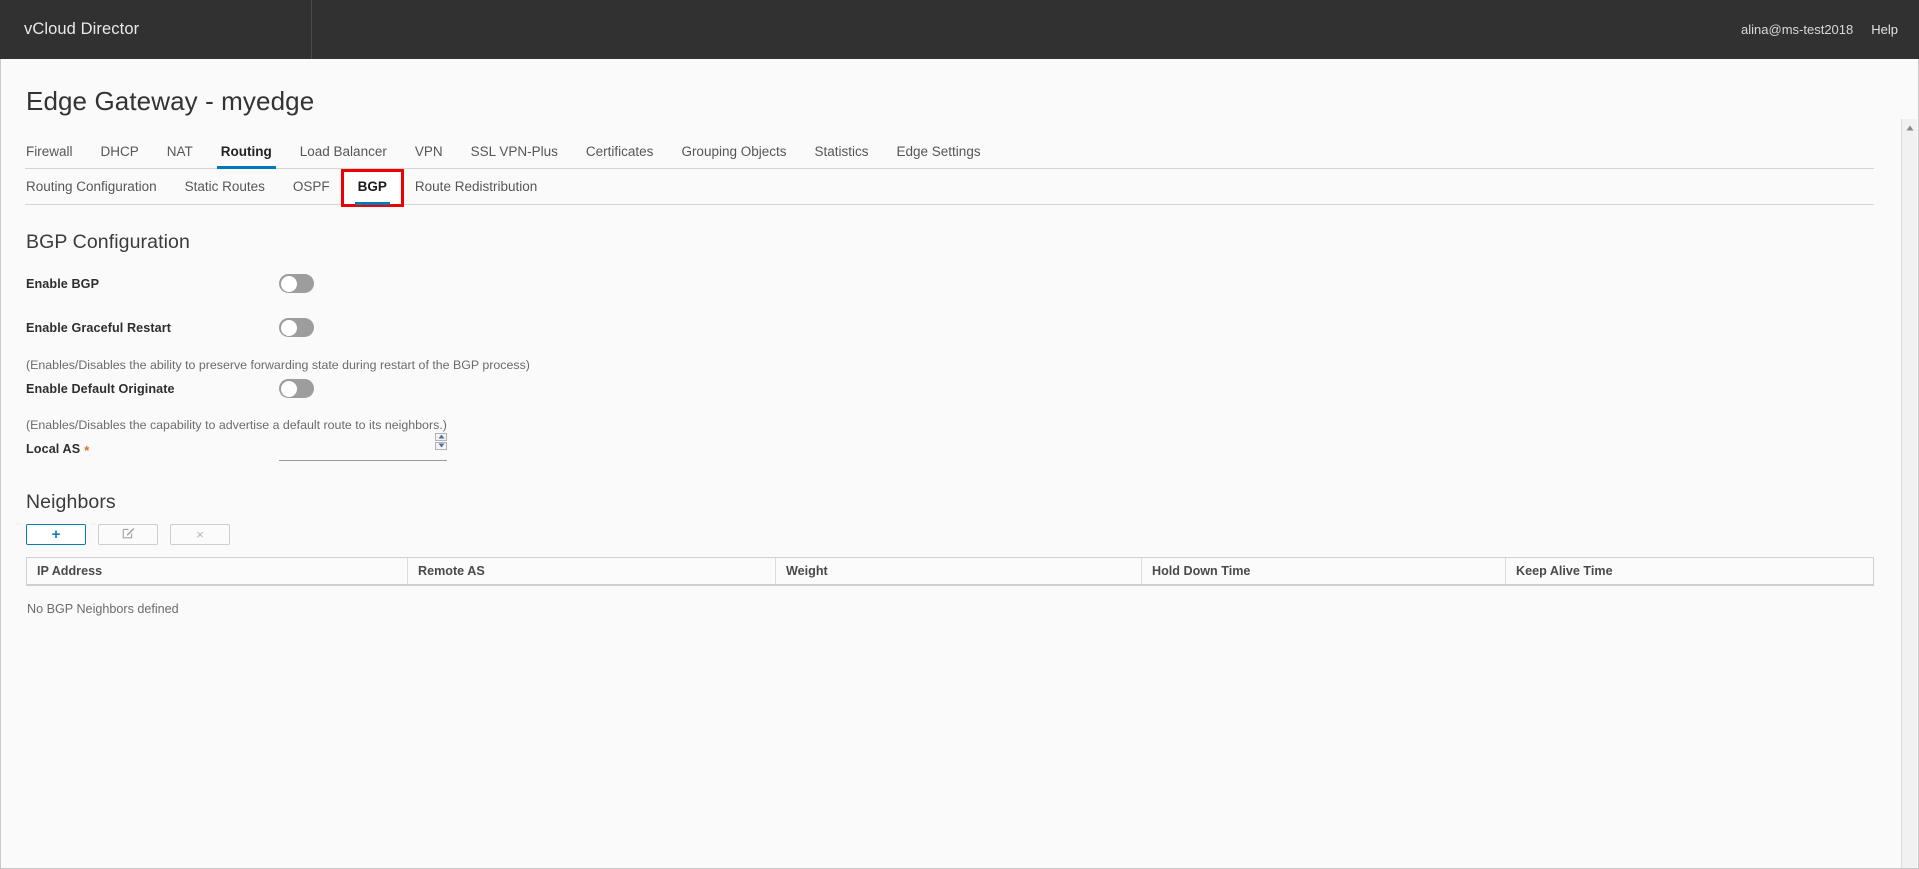 The height and width of the screenshot is (869, 1919). What do you see at coordinates (441, 436) in the screenshot?
I see `spinner-up-icon` at bounding box center [441, 436].